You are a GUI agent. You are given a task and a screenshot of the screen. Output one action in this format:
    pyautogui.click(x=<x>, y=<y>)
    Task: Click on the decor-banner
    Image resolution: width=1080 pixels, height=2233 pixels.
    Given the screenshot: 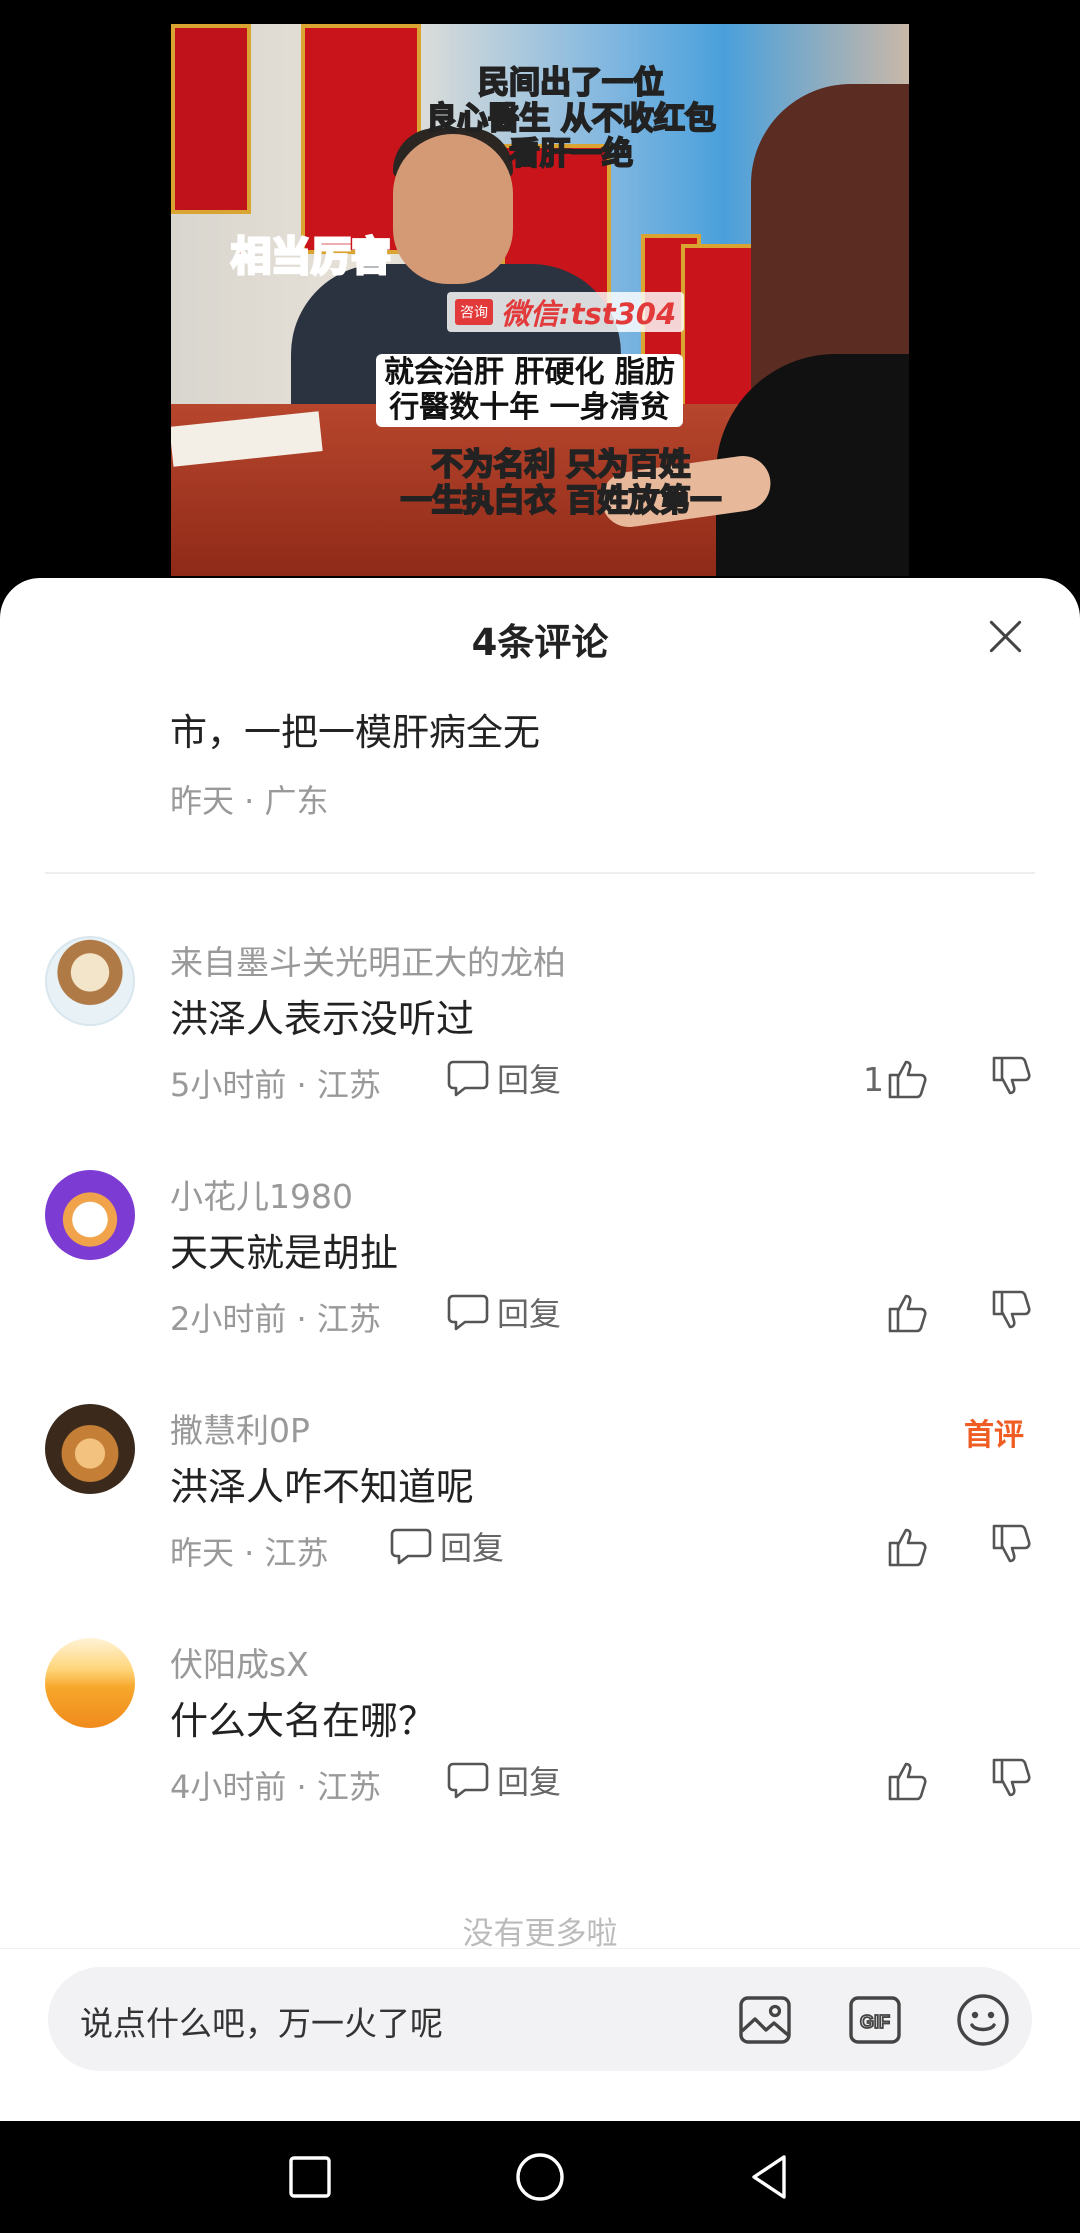 What is the action you would take?
    pyautogui.click(x=211, y=119)
    